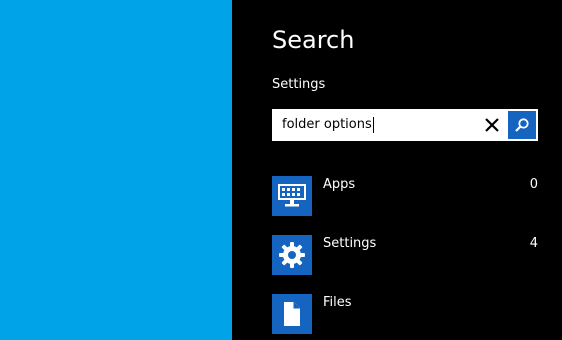 The width and height of the screenshot is (562, 340). Describe the element at coordinates (533, 184) in the screenshot. I see `result-count: 0` at that location.